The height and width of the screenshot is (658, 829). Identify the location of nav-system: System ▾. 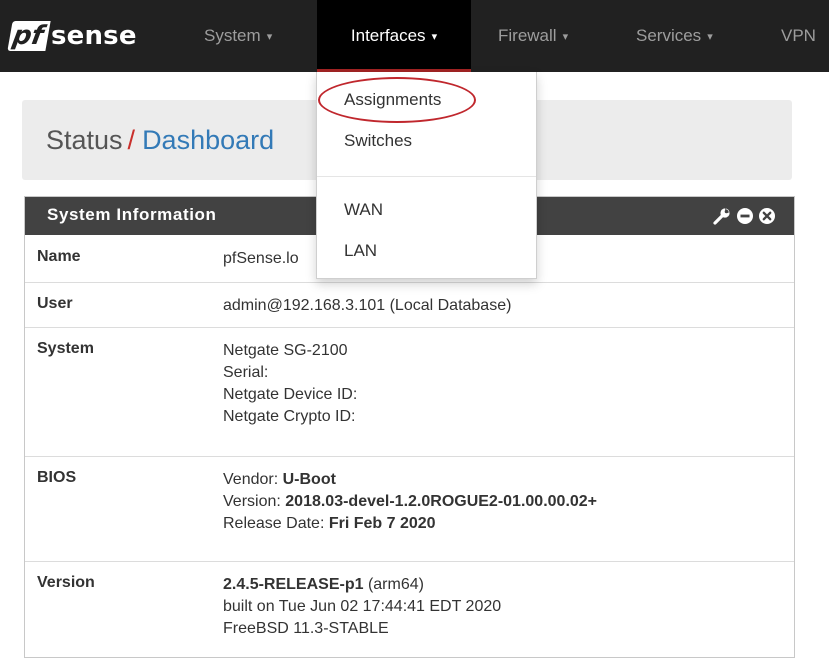
(238, 36).